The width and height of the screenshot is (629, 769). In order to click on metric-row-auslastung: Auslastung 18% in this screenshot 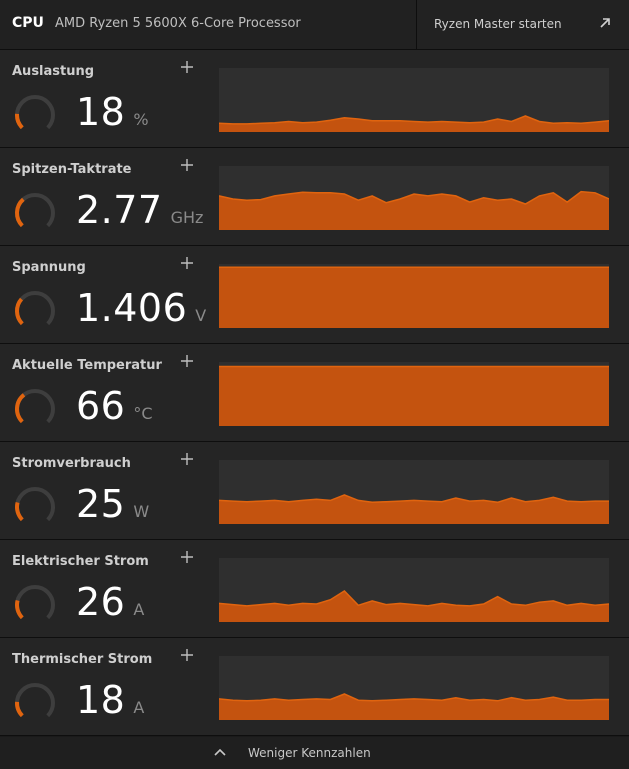, I will do `click(314, 99)`.